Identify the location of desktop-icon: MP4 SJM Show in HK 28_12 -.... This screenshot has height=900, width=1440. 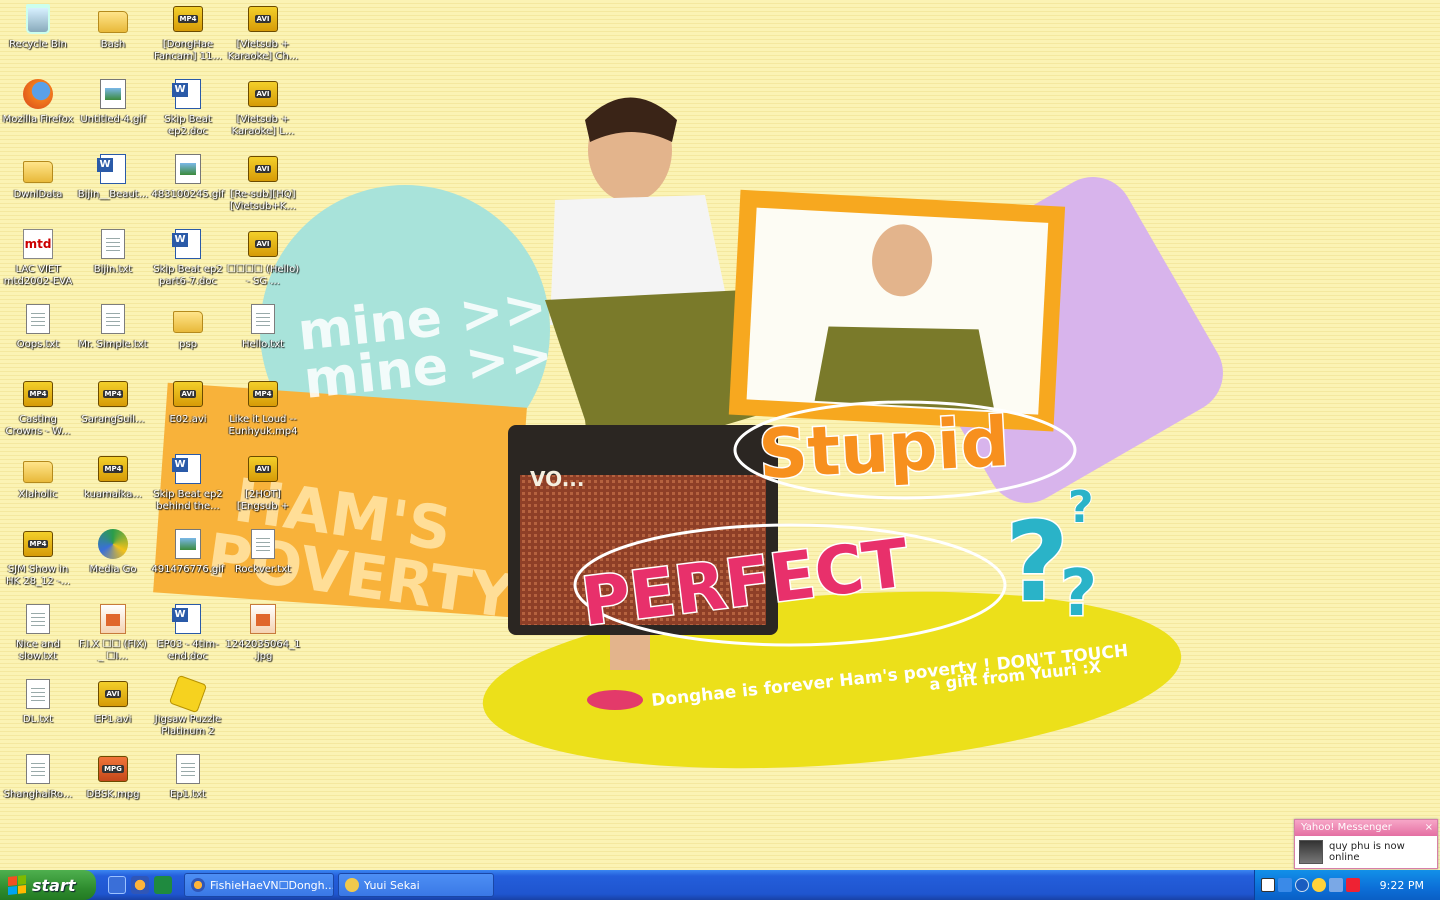
(38, 564).